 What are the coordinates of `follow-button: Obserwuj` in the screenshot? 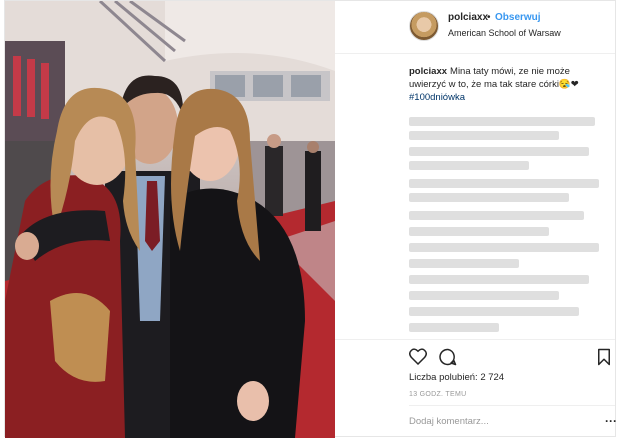 It's located at (518, 17).